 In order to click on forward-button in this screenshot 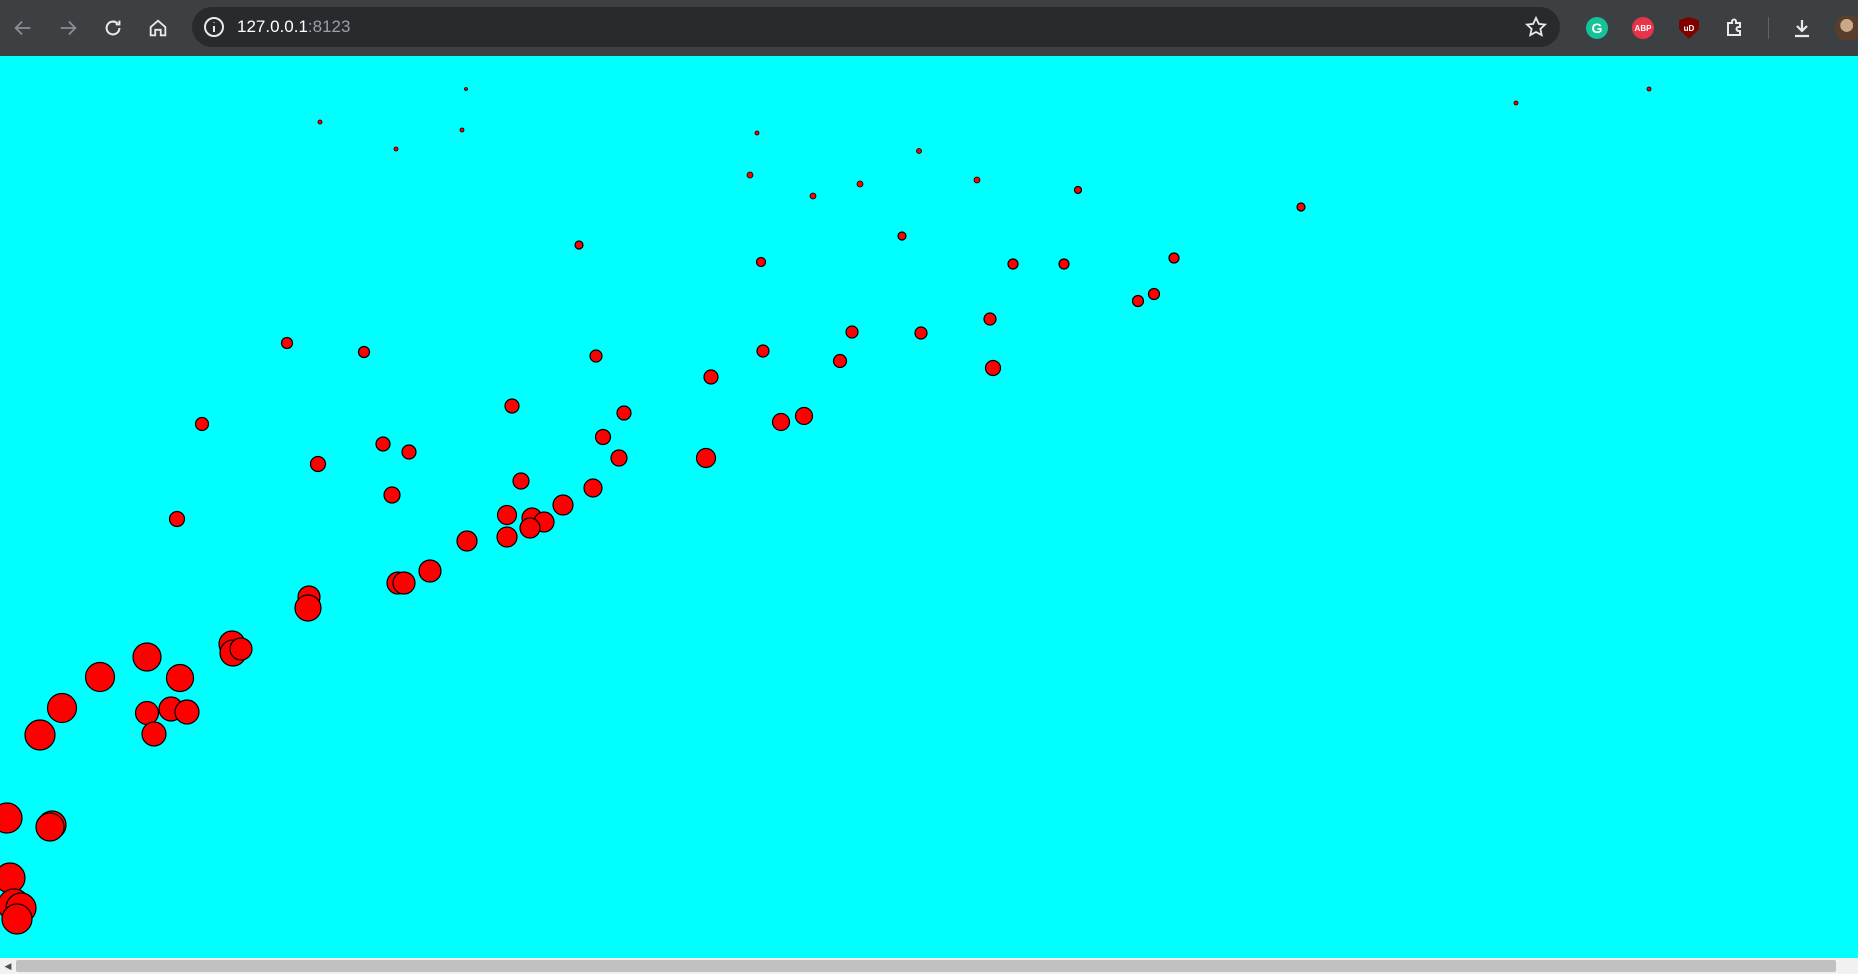, I will do `click(68, 28)`.